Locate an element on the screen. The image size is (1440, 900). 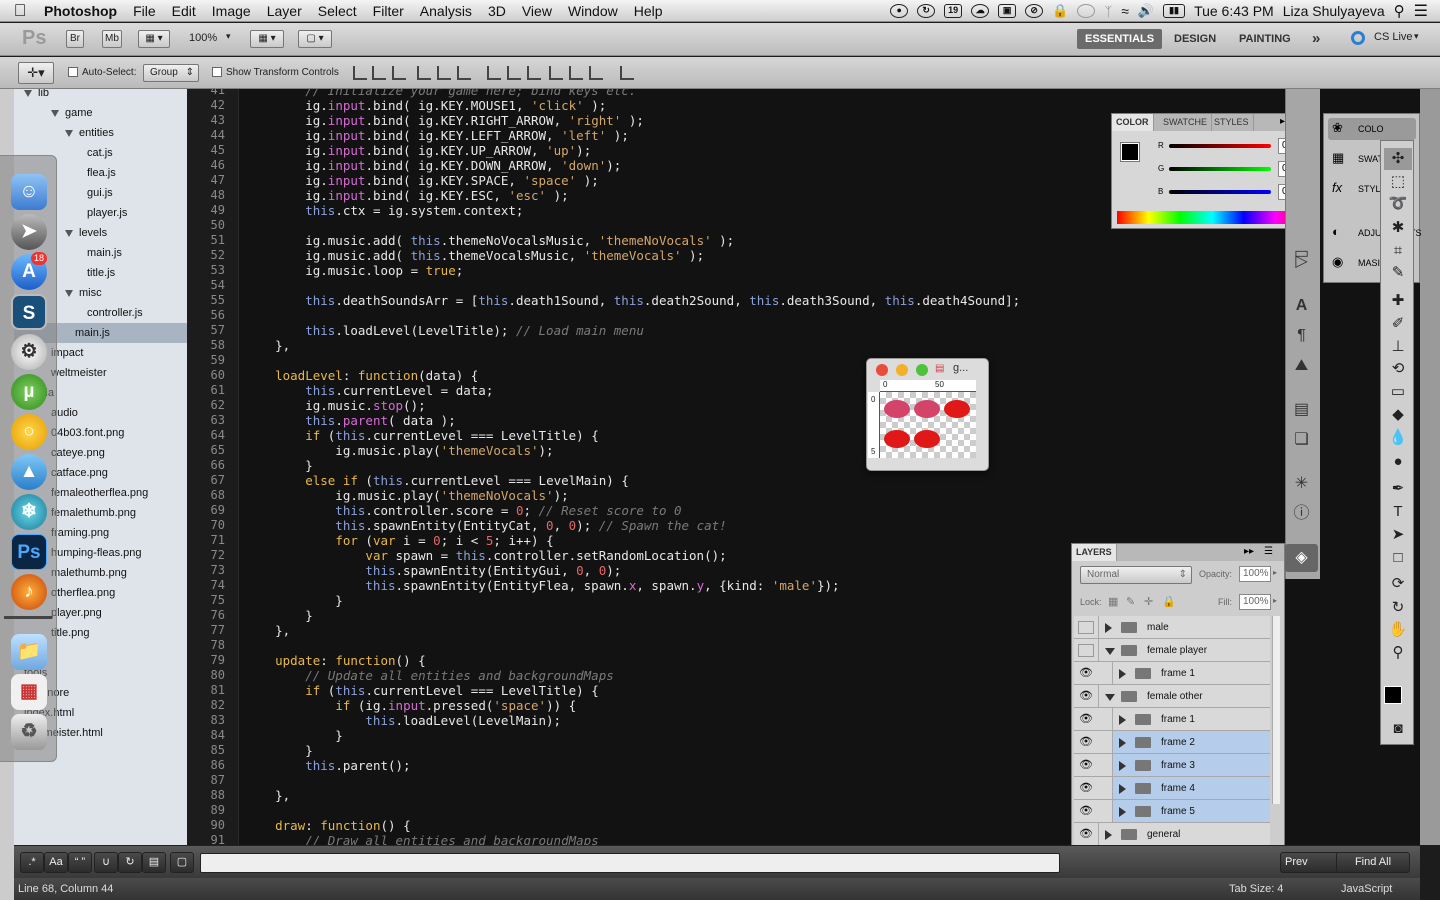
code-line: for (var i = 0; i < 5; i++) { is located at coordinates (399, 540).